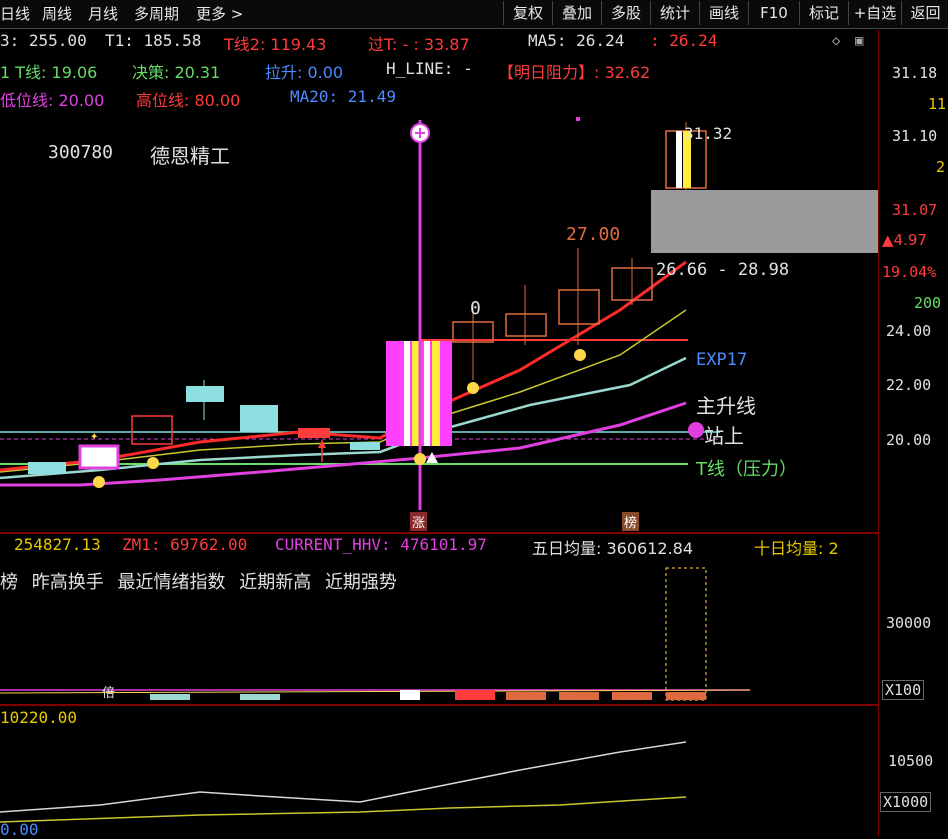  I want to click on multiplier-tag: 倍, so click(109, 693).